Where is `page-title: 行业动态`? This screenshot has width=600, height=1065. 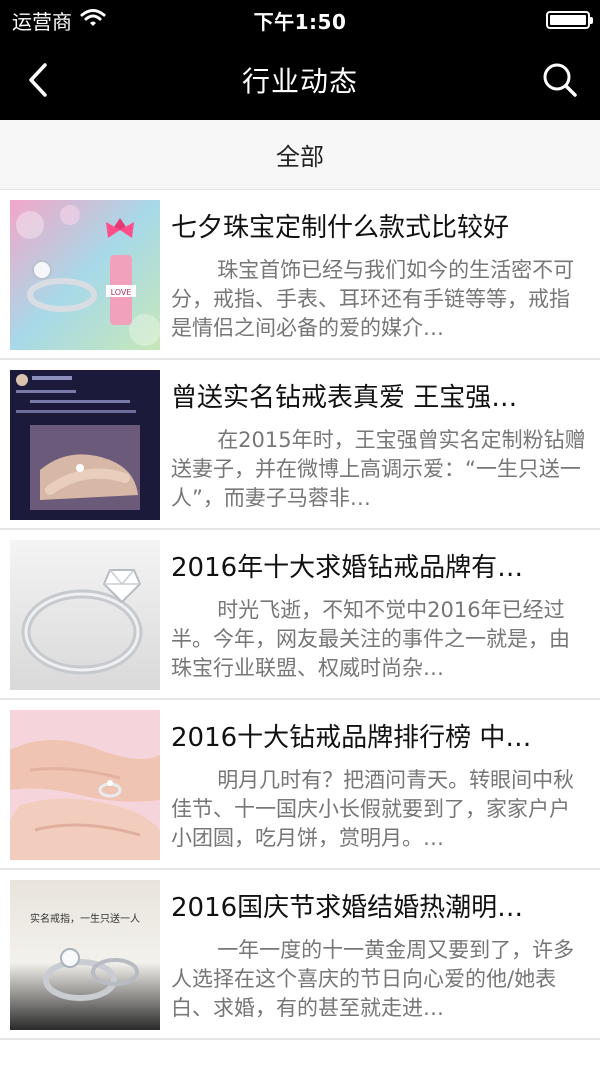
page-title: 行业动态 is located at coordinates (299, 81).